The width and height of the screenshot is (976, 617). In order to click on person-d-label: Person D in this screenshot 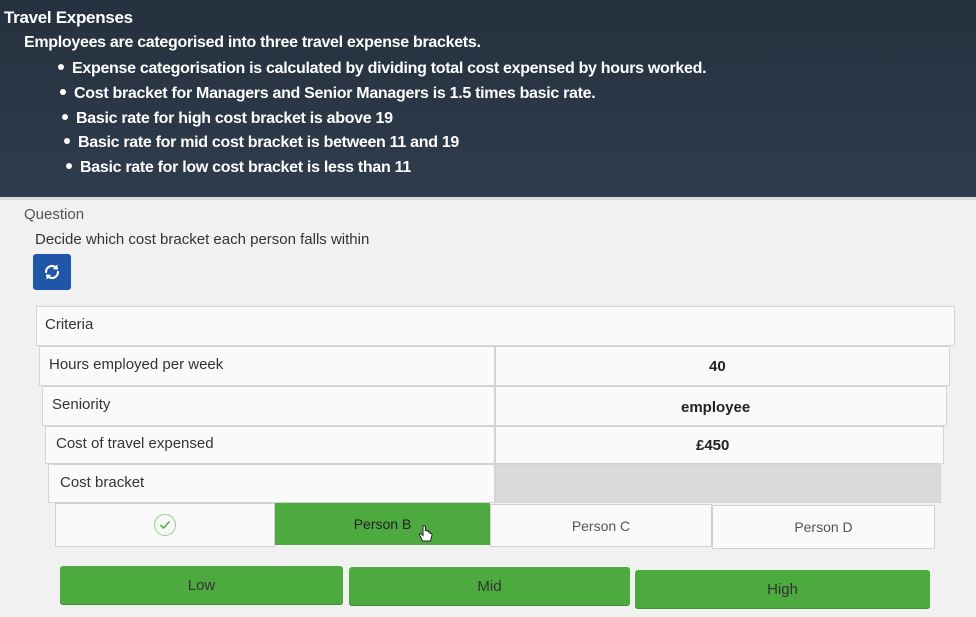, I will do `click(823, 527)`.